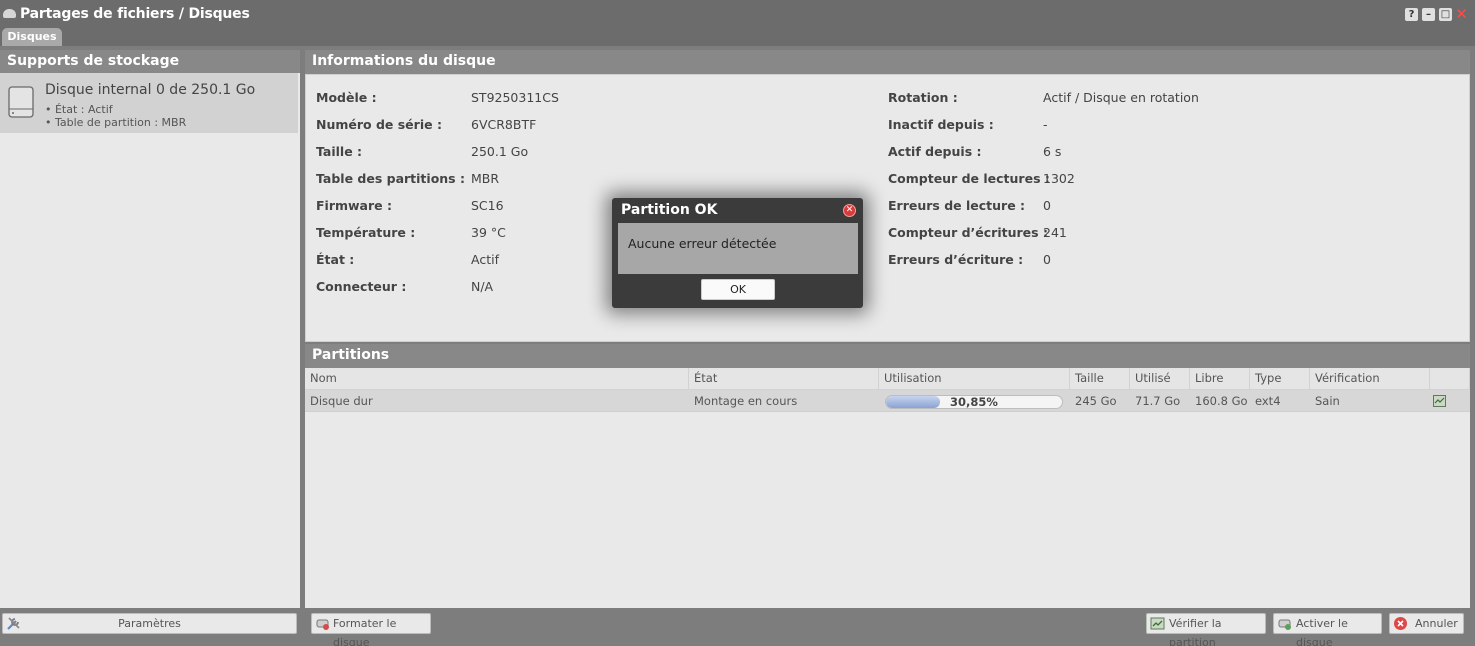  What do you see at coordinates (974, 379) in the screenshot?
I see `column-header-usage: Utilisation` at bounding box center [974, 379].